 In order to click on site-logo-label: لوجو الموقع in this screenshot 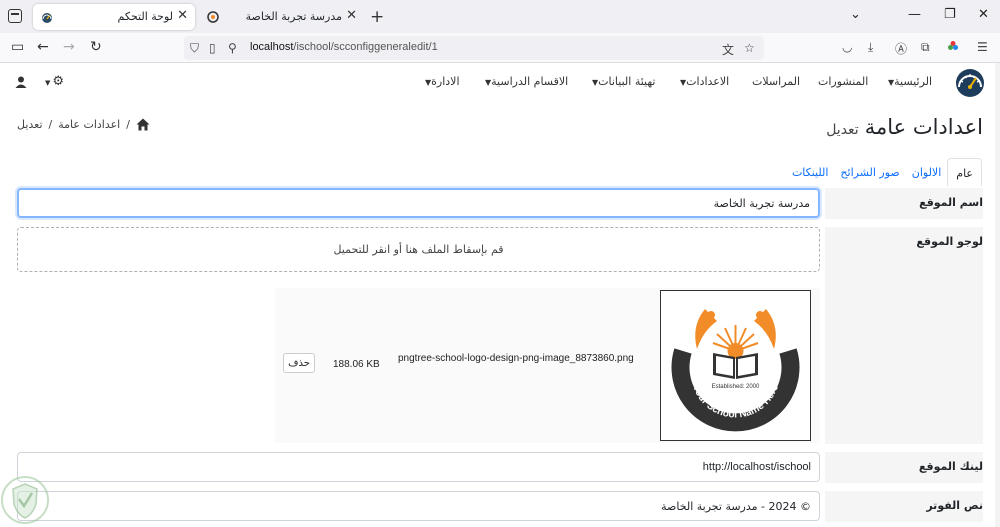, I will do `click(904, 335)`.